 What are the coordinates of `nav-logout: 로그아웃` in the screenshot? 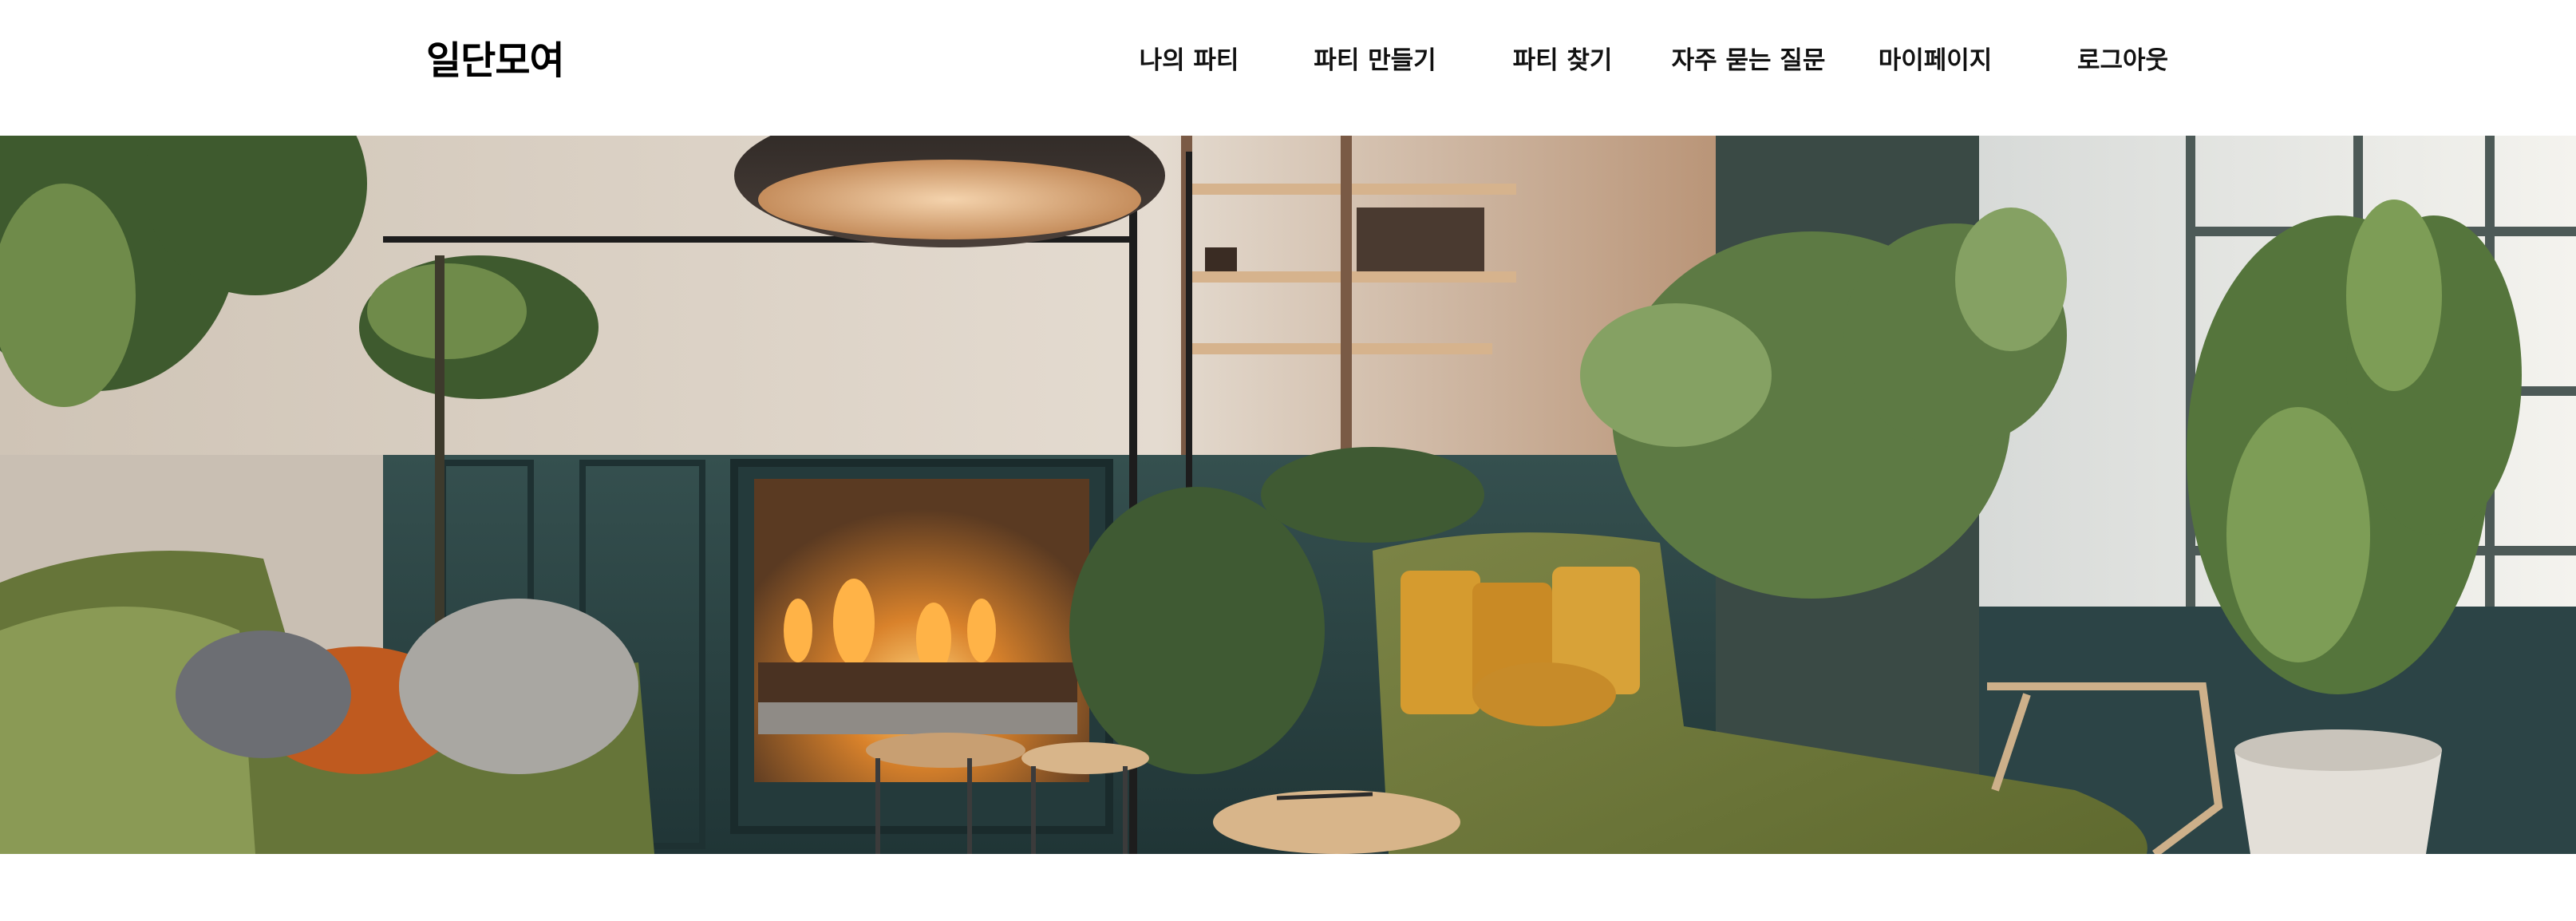 It's located at (2122, 61).